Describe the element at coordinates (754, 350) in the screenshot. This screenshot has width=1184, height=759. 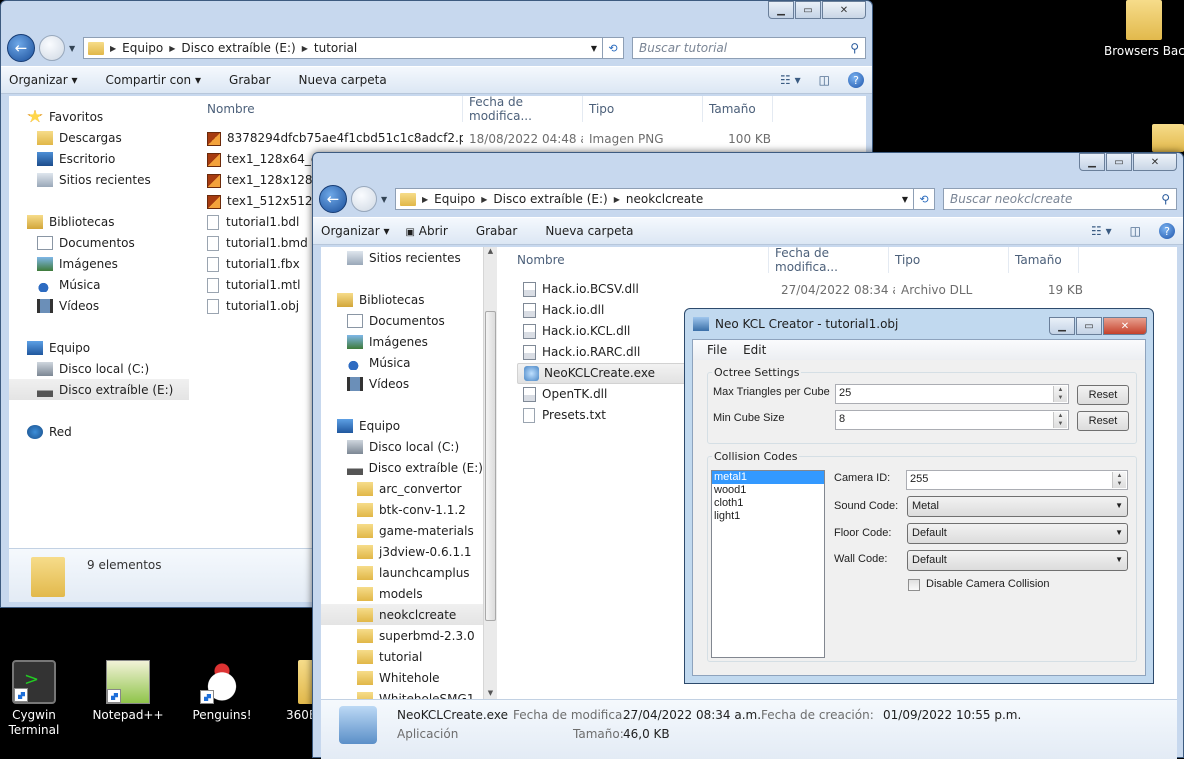
I see `menu-edit: Edit` at that location.